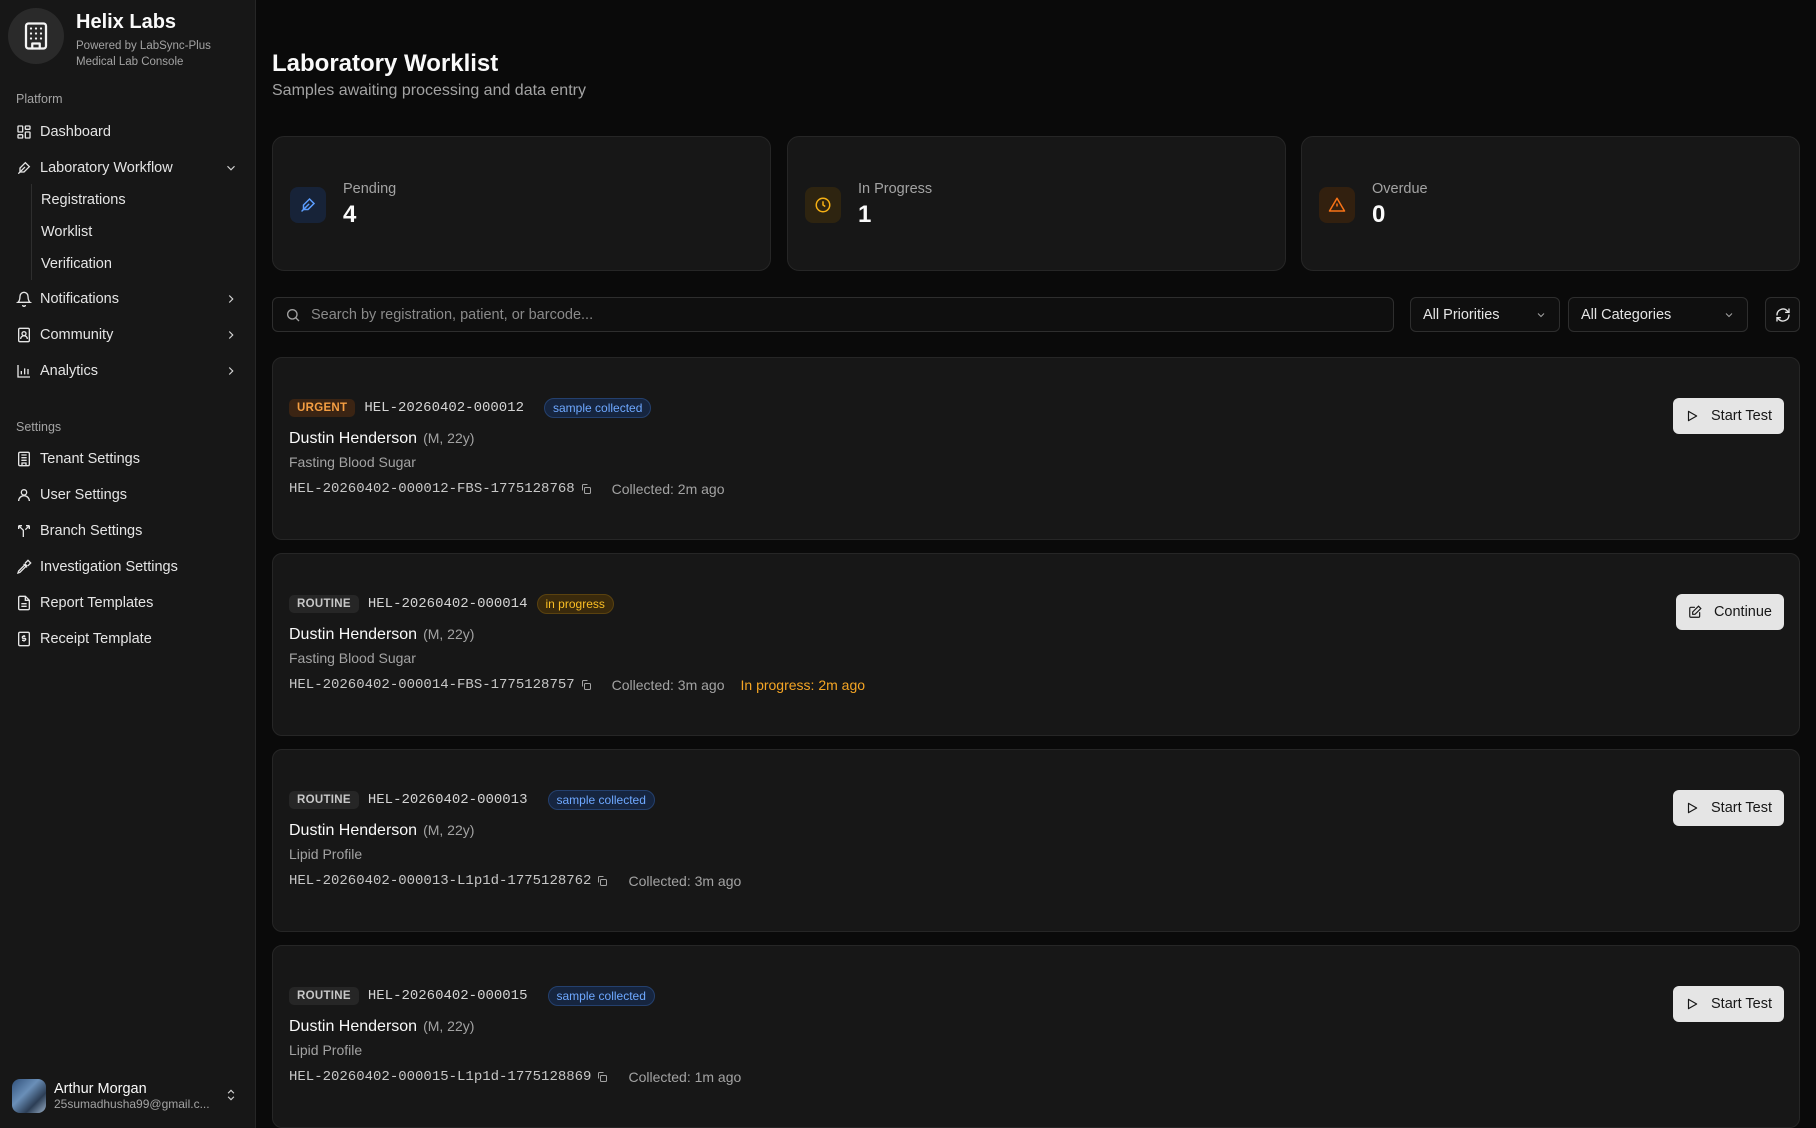 This screenshot has height=1128, width=1816. Describe the element at coordinates (1695, 612) in the screenshot. I see `edit-icon` at that location.